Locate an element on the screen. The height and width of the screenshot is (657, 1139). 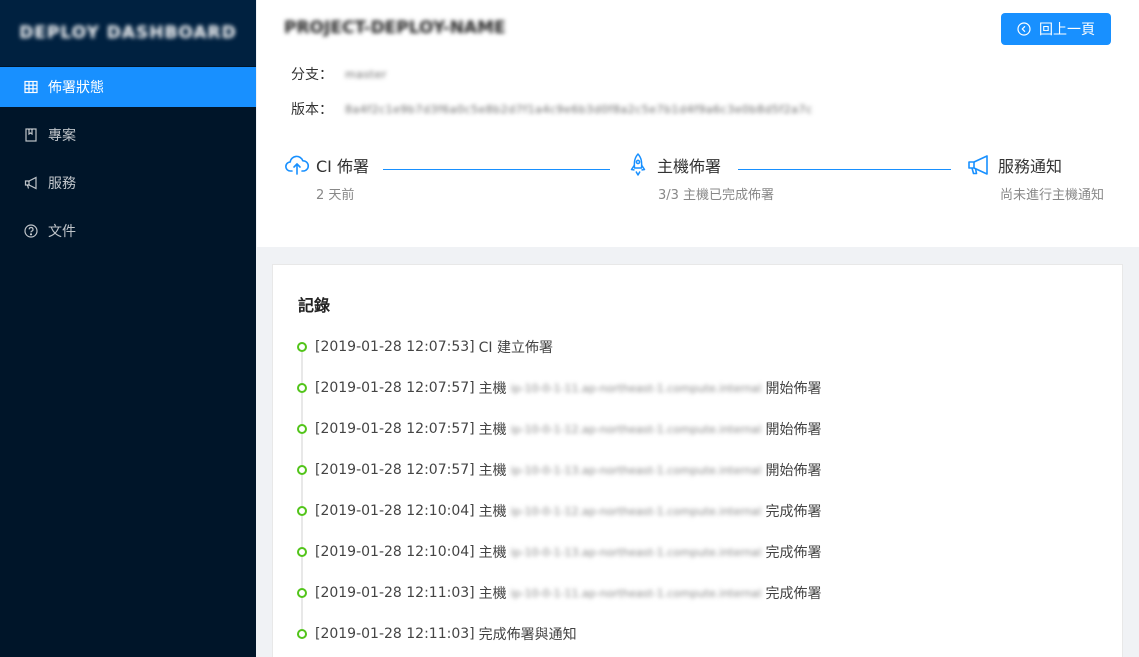
logo-text: DEPLOY DASHBOARD is located at coordinates (128, 33).